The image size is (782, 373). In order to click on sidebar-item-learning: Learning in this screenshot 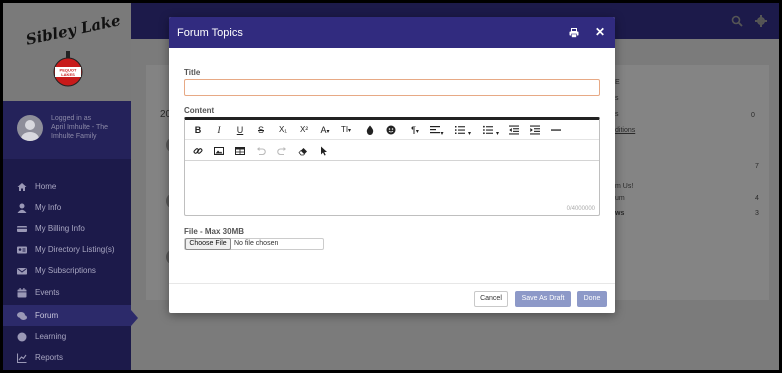, I will do `click(67, 336)`.